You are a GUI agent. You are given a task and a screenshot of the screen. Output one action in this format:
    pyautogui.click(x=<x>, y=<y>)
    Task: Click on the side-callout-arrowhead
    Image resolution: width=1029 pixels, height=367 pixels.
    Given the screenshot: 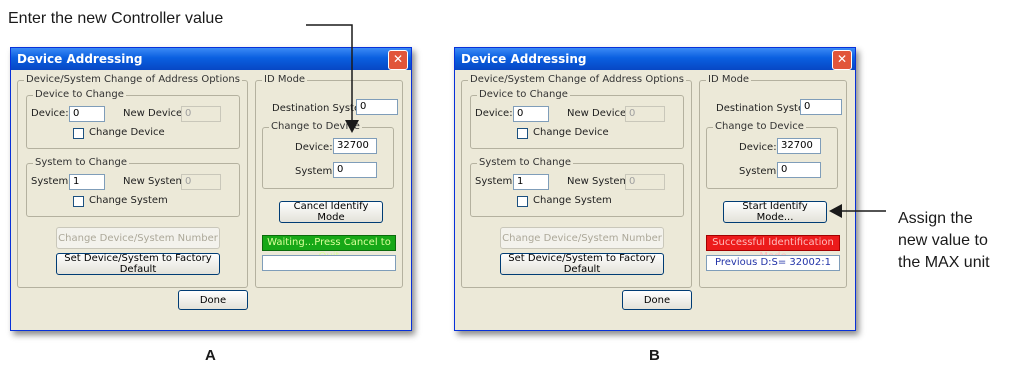 What is the action you would take?
    pyautogui.click(x=835, y=211)
    